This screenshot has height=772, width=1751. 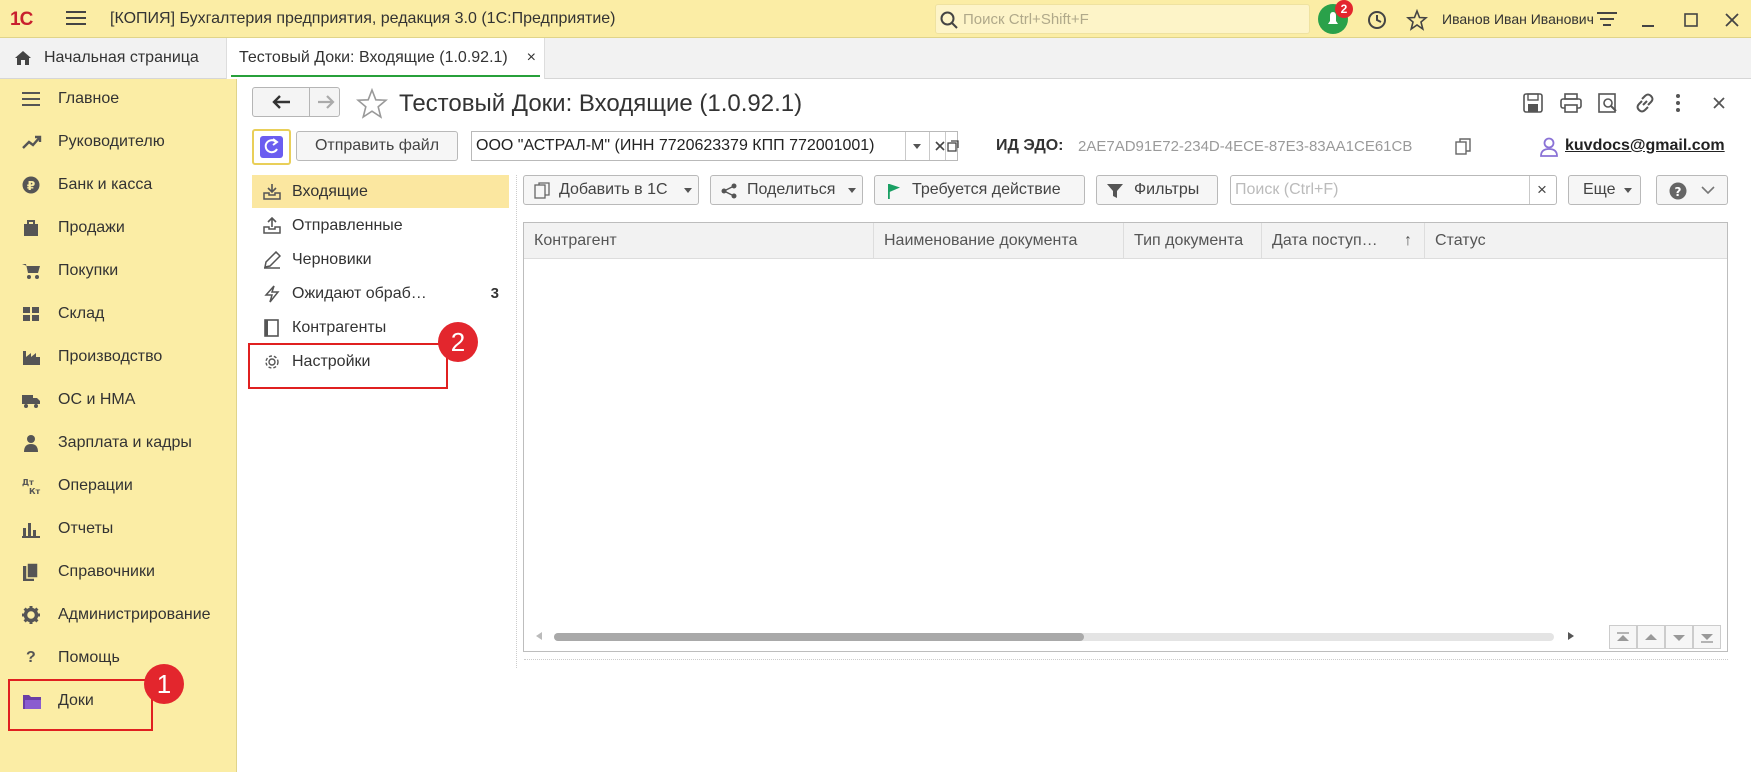 I want to click on scroll-to-top-button, so click(x=1623, y=637).